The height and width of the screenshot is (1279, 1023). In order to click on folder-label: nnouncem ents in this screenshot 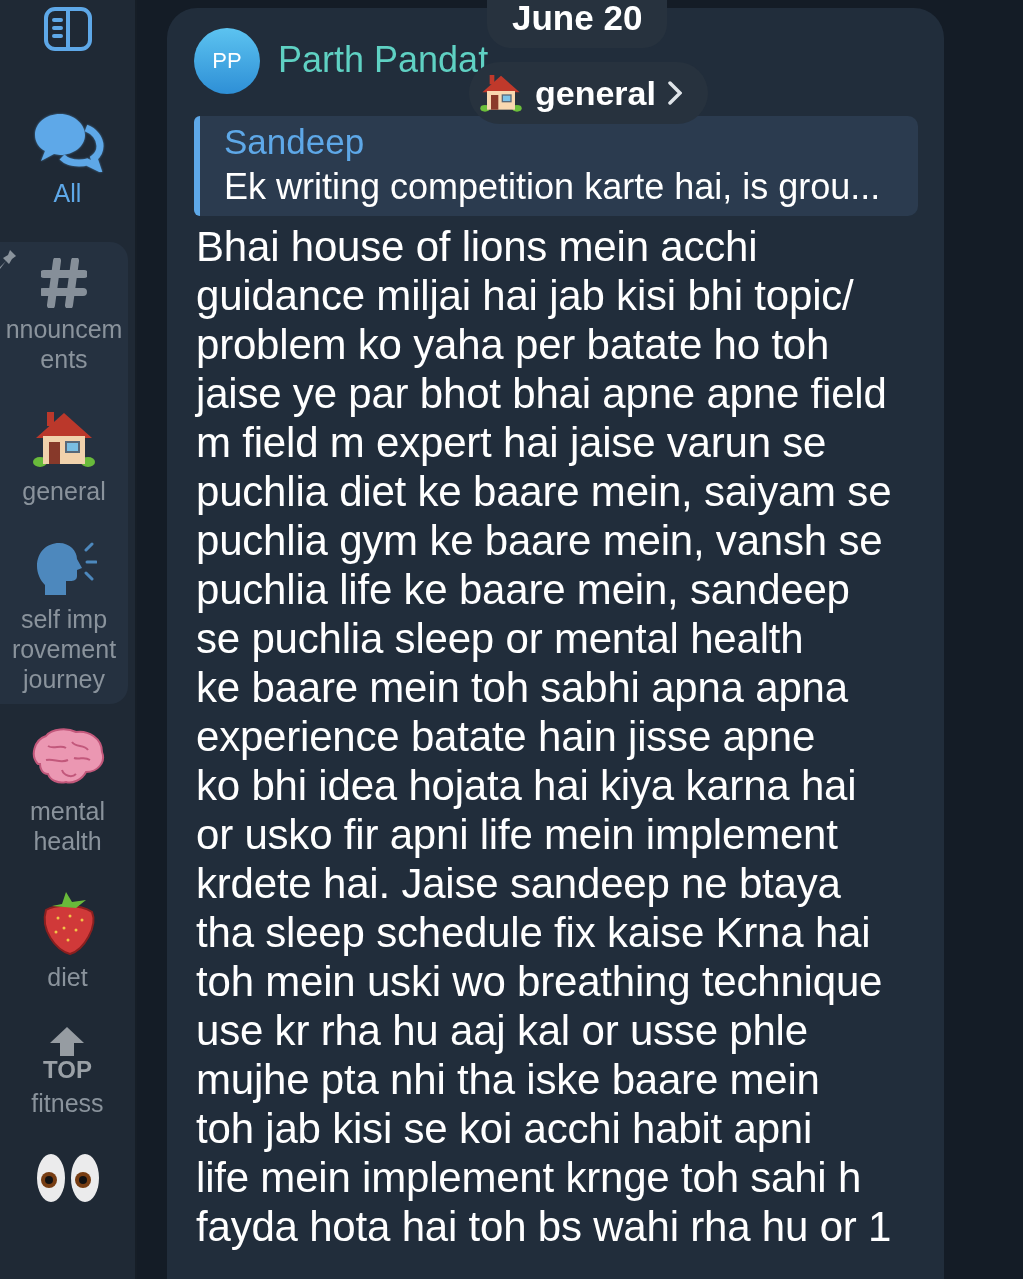, I will do `click(64, 344)`.